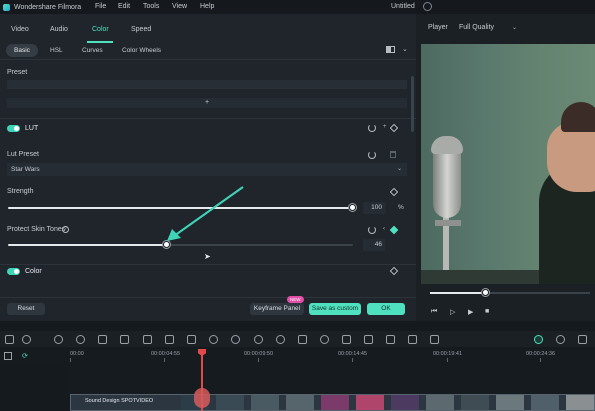 The height and width of the screenshot is (411, 595). What do you see at coordinates (448, 354) in the screenshot?
I see `tick-label: 00:00:19:41` at bounding box center [448, 354].